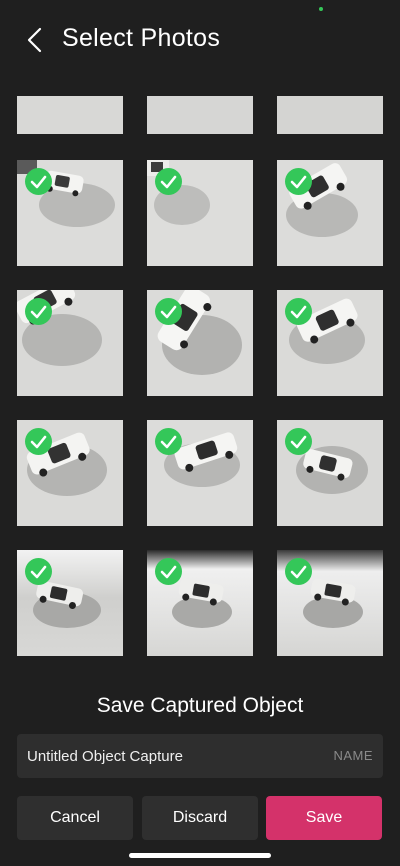  I want to click on save-button: Save, so click(324, 818).